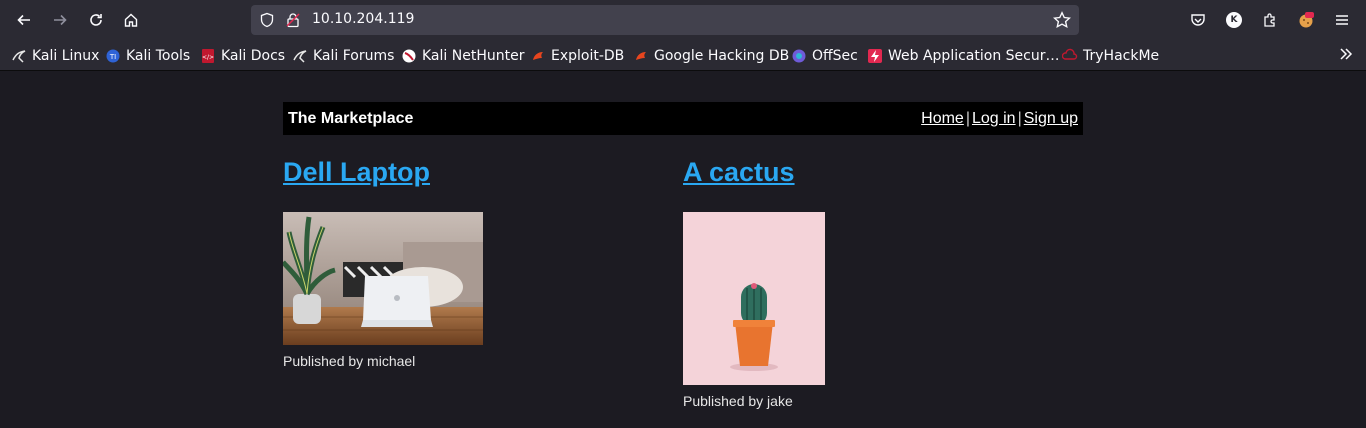  I want to click on home-button, so click(131, 20).